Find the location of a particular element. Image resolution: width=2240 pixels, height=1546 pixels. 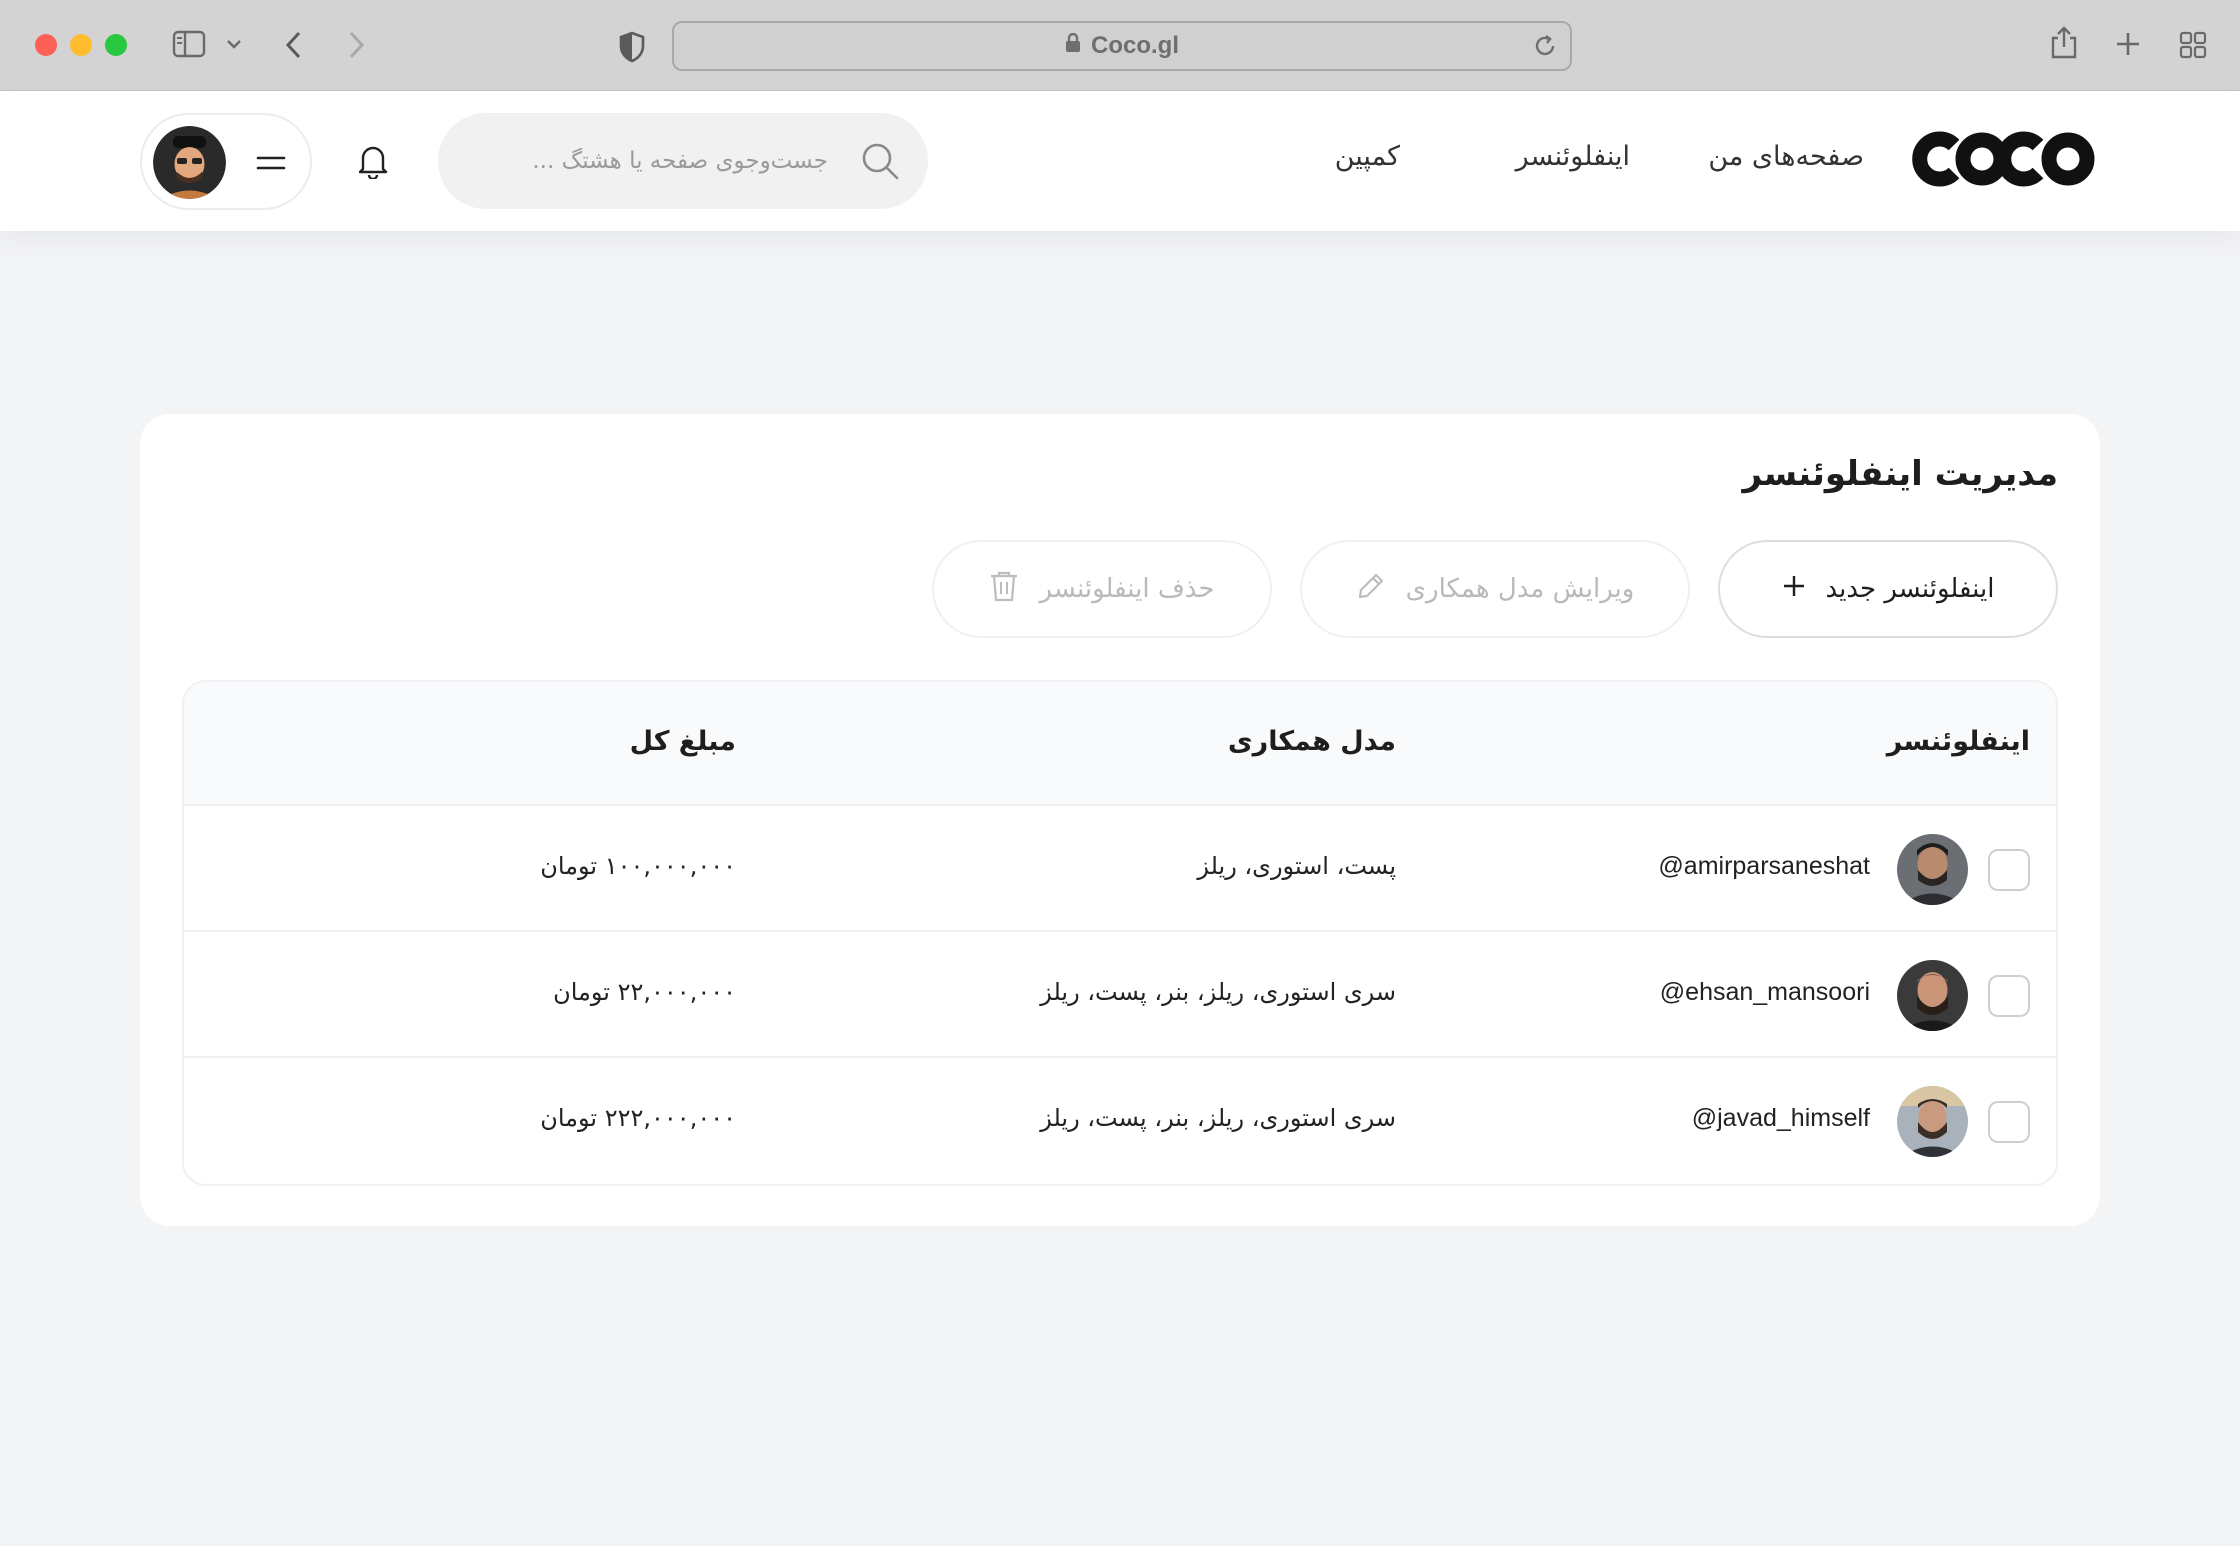

sidebar-icon is located at coordinates (189, 44).